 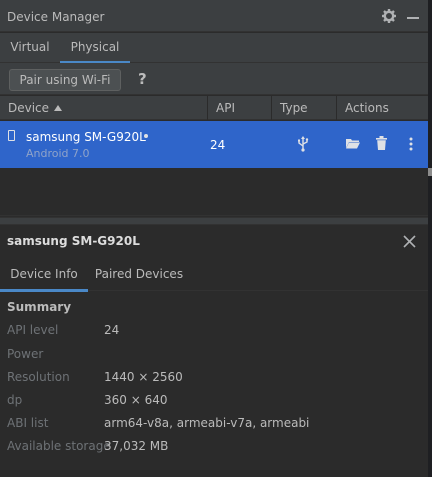 What do you see at coordinates (207, 423) in the screenshot?
I see `property-value: arm64-v8a, armeabi-v7a, armeabi` at bounding box center [207, 423].